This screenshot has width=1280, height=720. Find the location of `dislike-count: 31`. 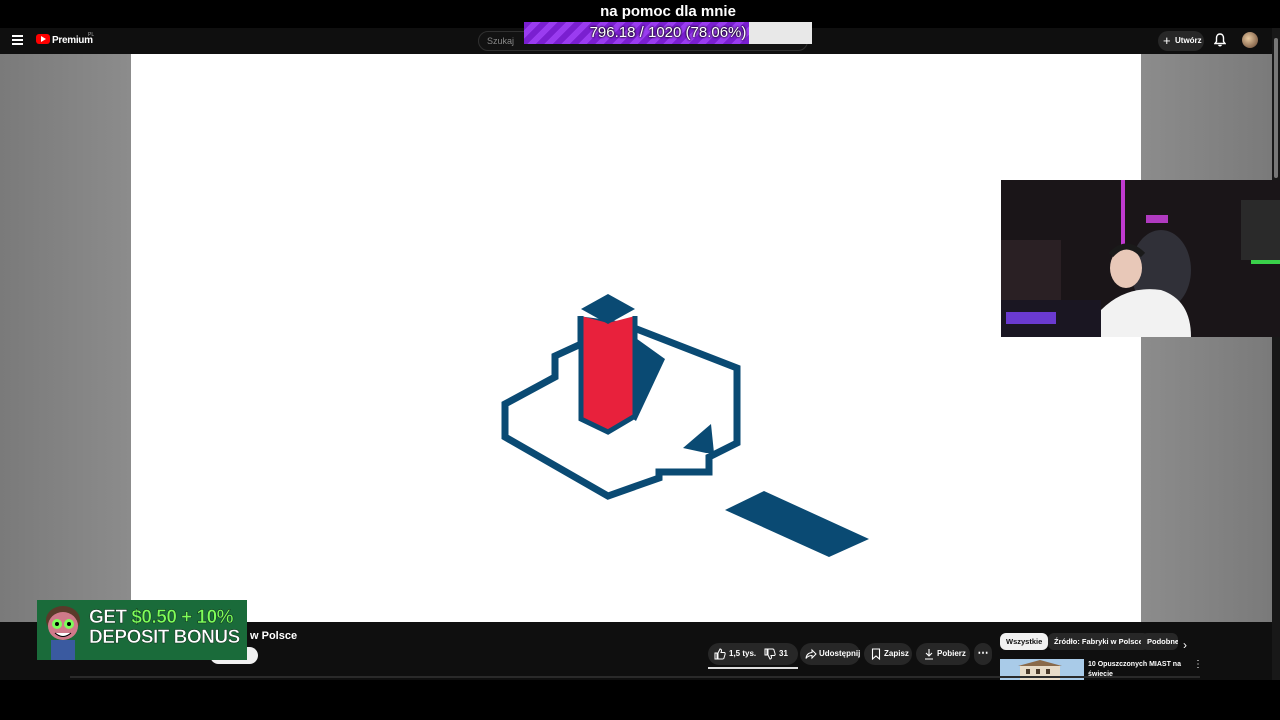

dislike-count: 31 is located at coordinates (783, 654).